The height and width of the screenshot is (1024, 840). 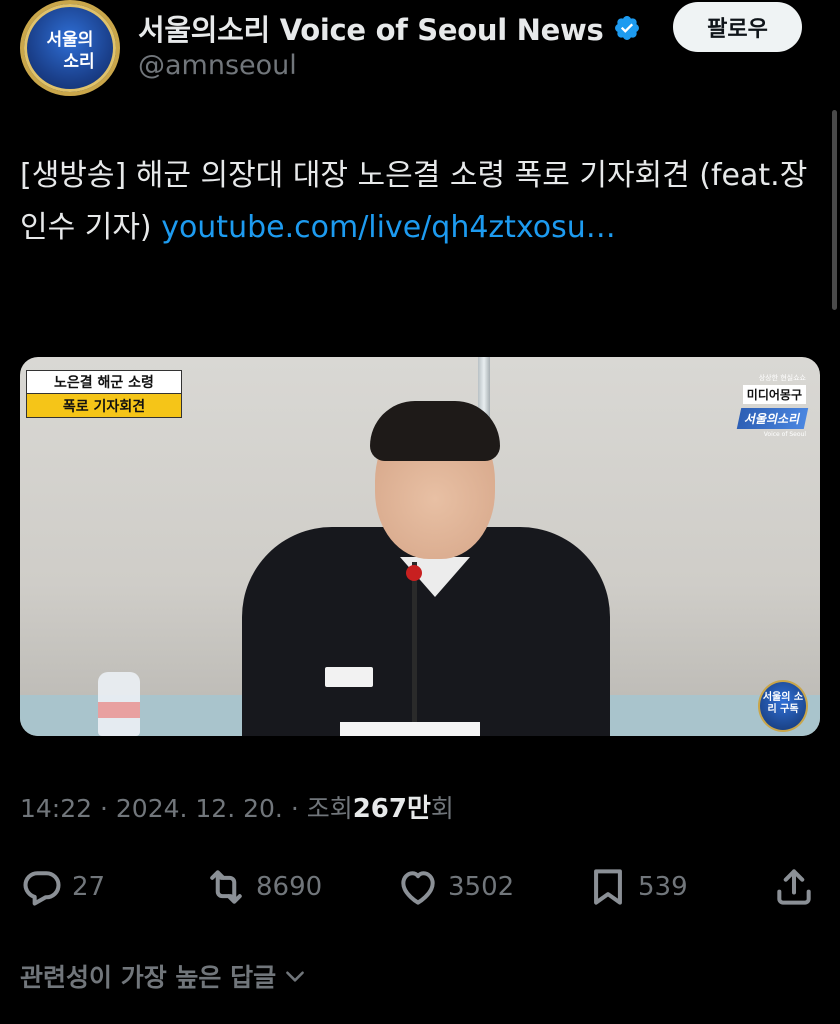 I want to click on author-handle: @amnseoul, so click(x=217, y=65).